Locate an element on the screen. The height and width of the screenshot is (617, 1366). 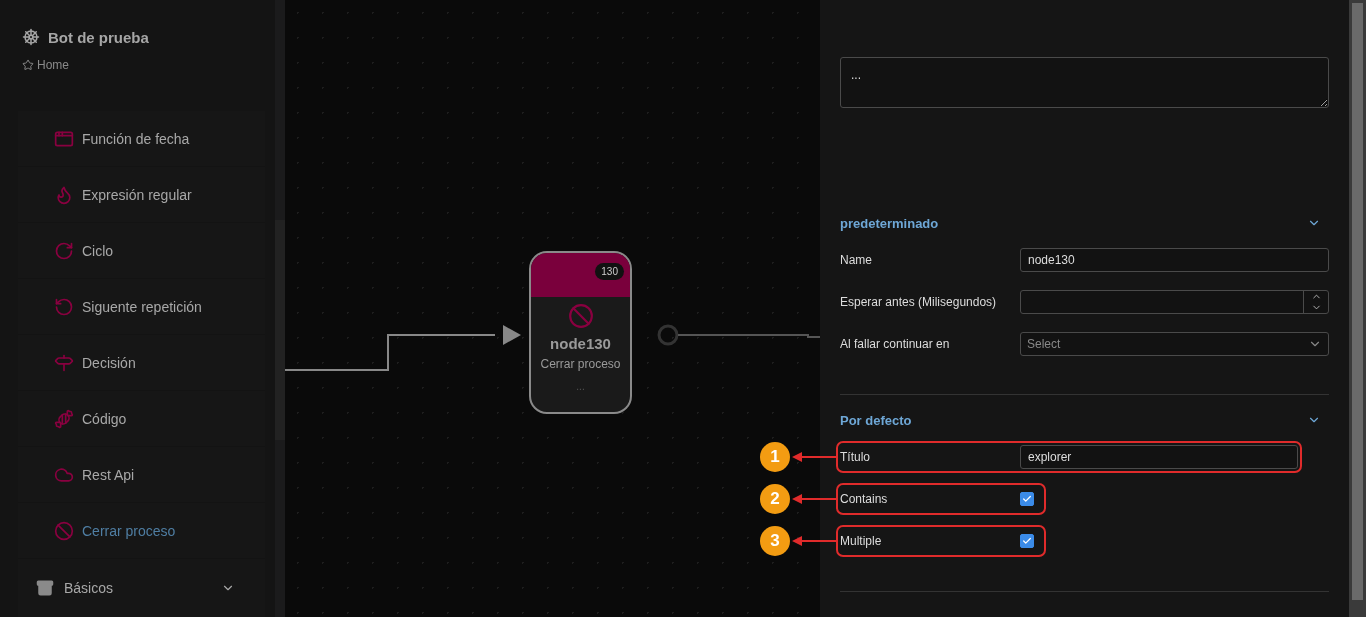
field-label: Name is located at coordinates (856, 260).